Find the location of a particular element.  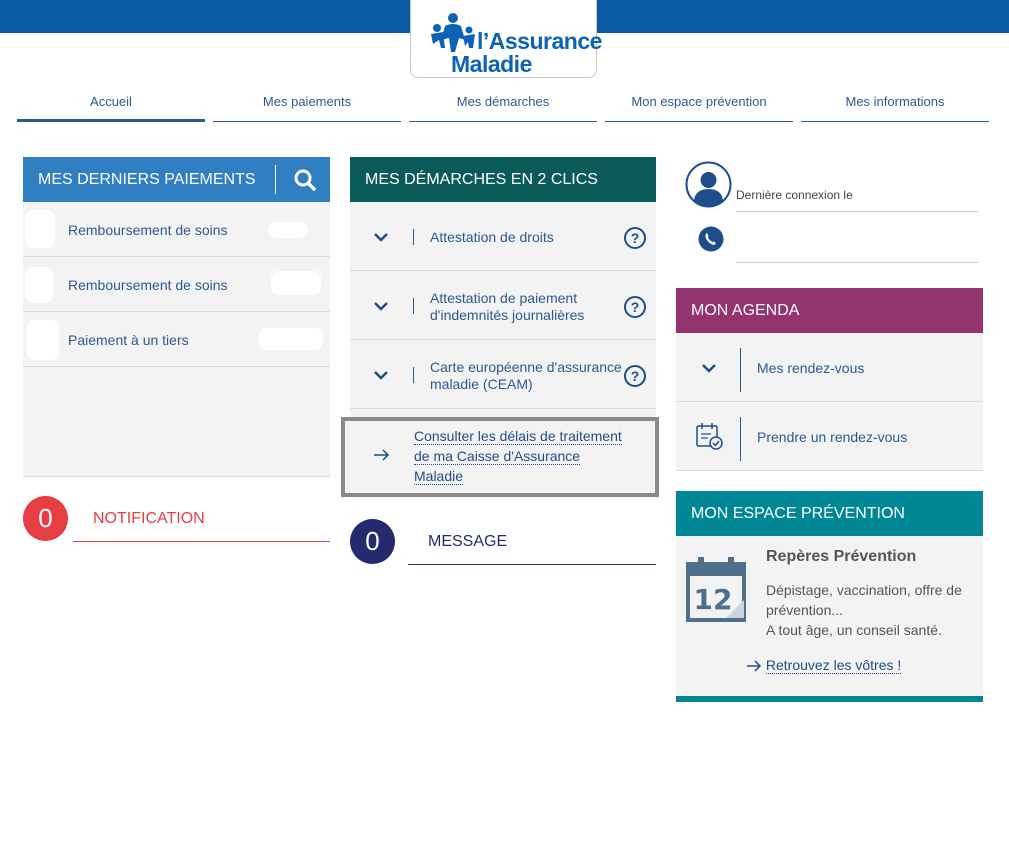

message-label: MESSAGE is located at coordinates (468, 541).